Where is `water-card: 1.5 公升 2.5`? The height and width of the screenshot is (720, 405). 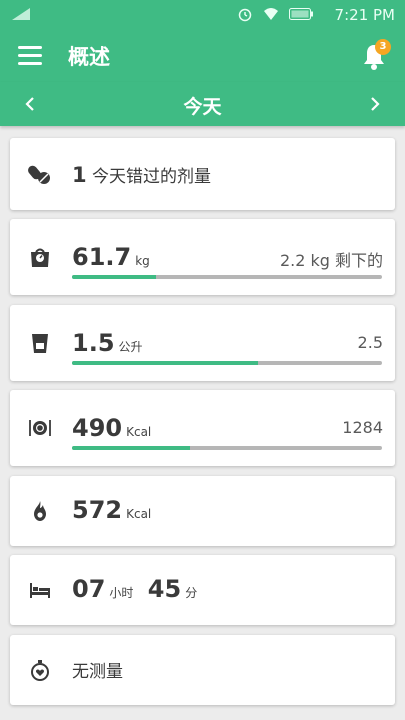 water-card: 1.5 公升 2.5 is located at coordinates (202, 343).